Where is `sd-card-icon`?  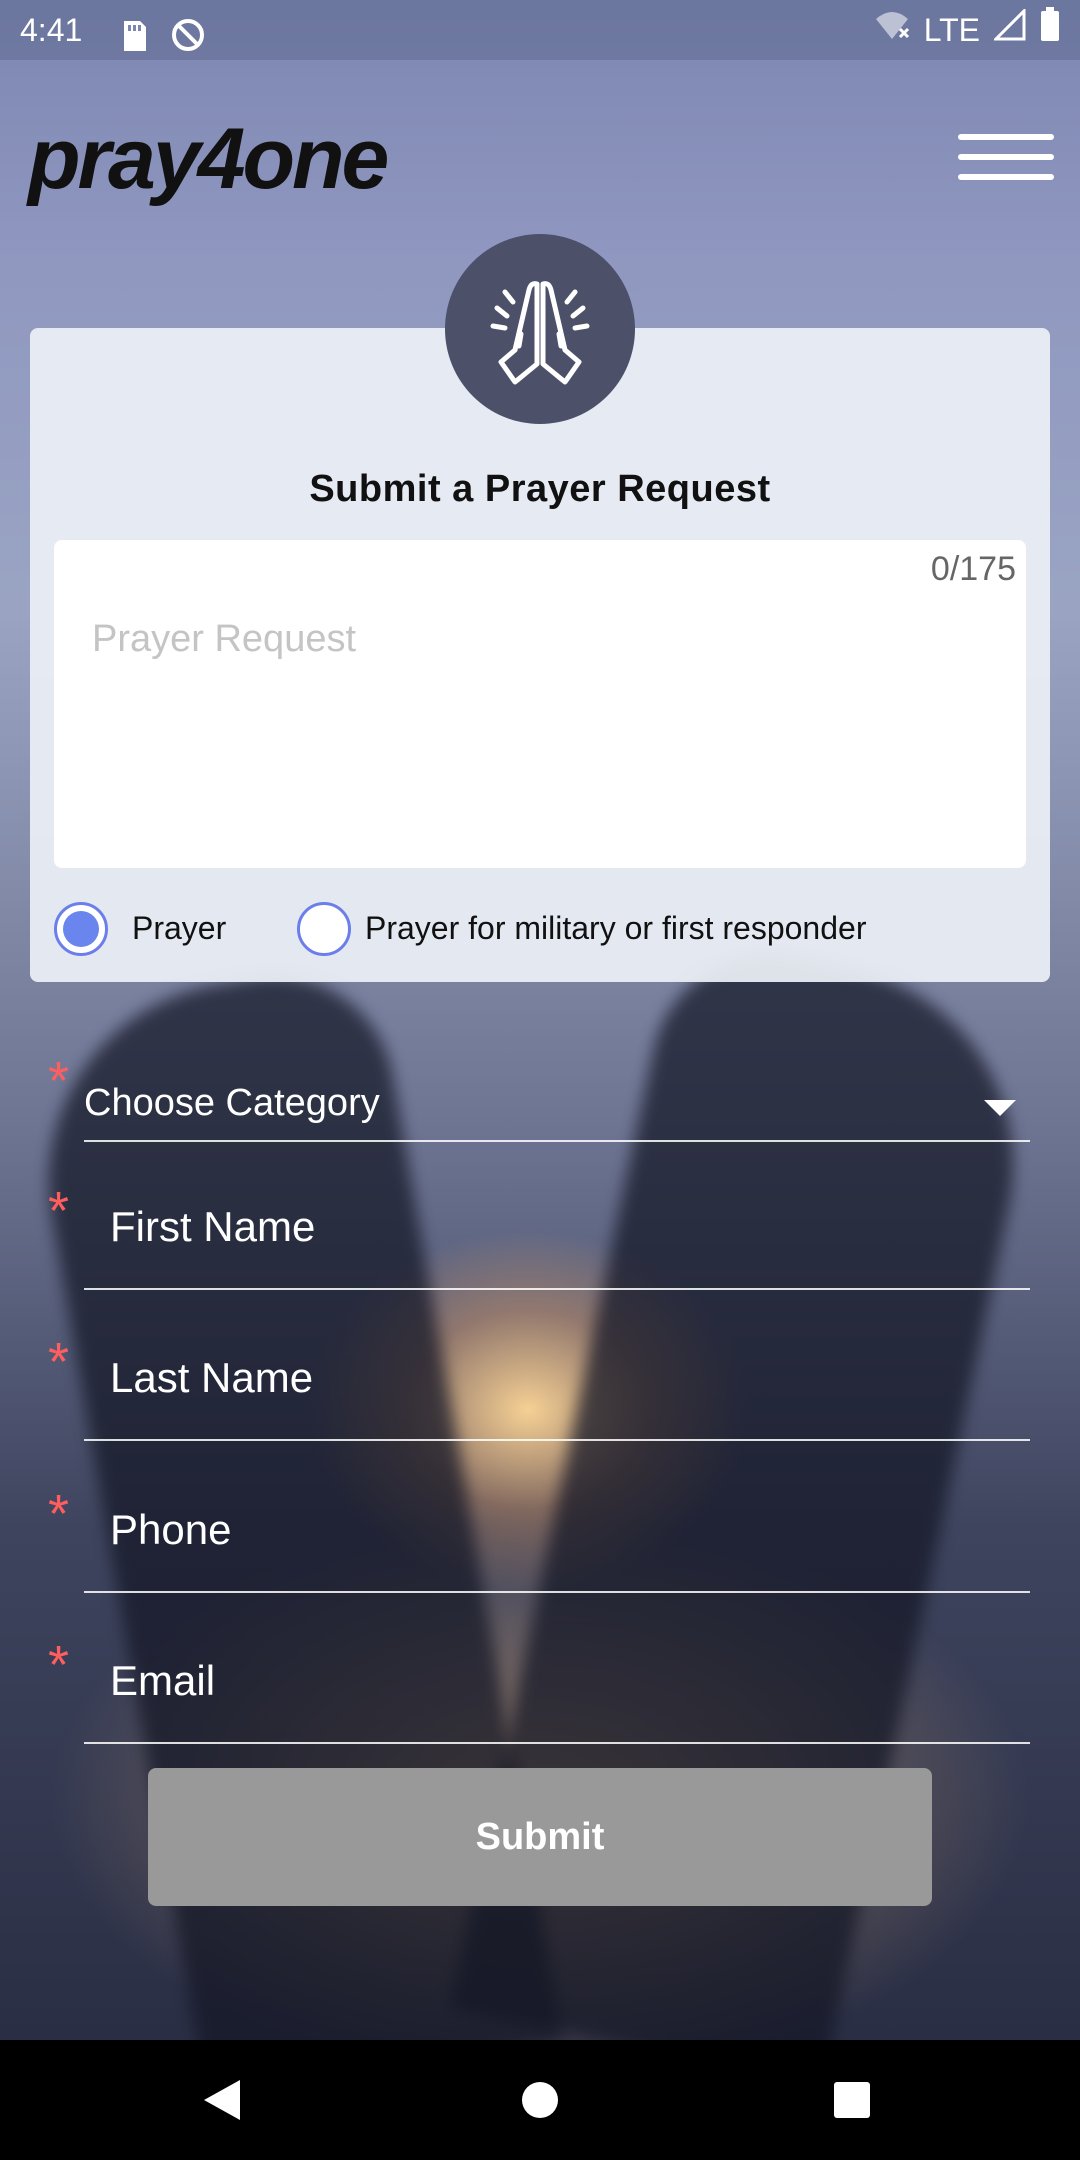 sd-card-icon is located at coordinates (133, 42).